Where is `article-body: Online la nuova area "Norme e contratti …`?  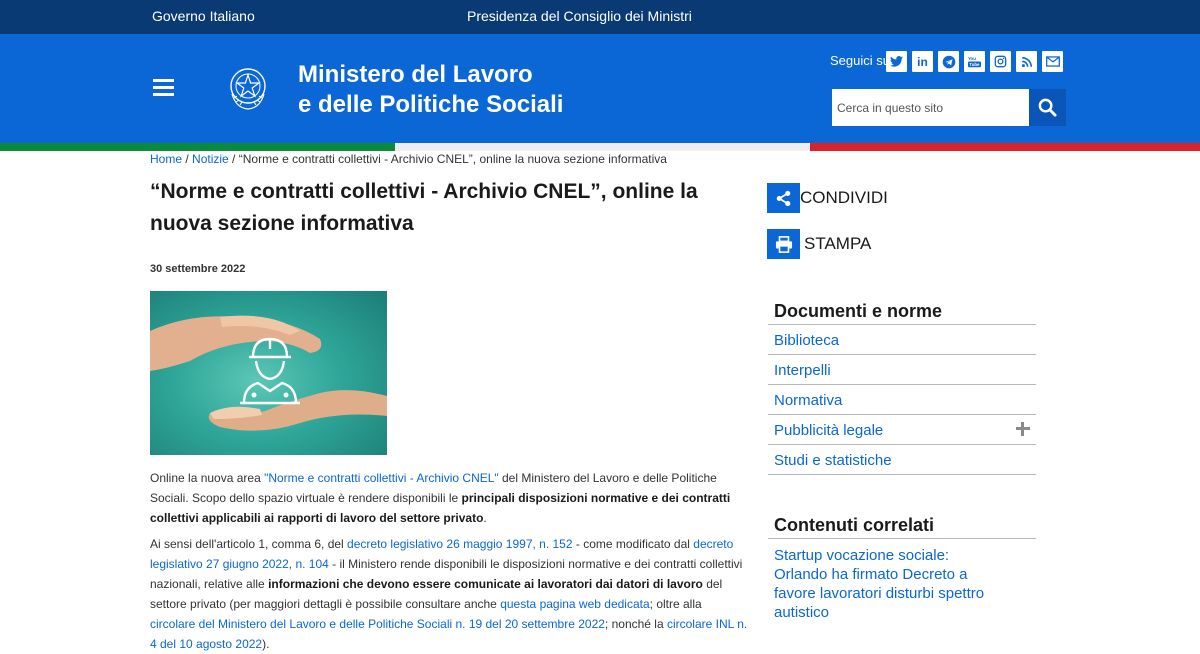 article-body: Online la nuova area "Norme e contratti … is located at coordinates (450, 561).